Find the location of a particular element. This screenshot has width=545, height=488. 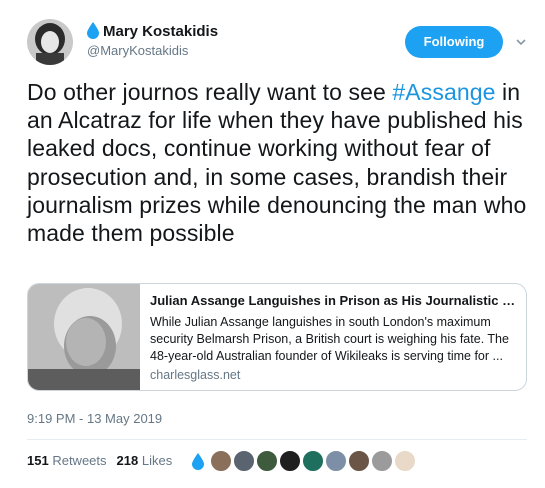

retweets-stat: 151 Retweets is located at coordinates (67, 460).